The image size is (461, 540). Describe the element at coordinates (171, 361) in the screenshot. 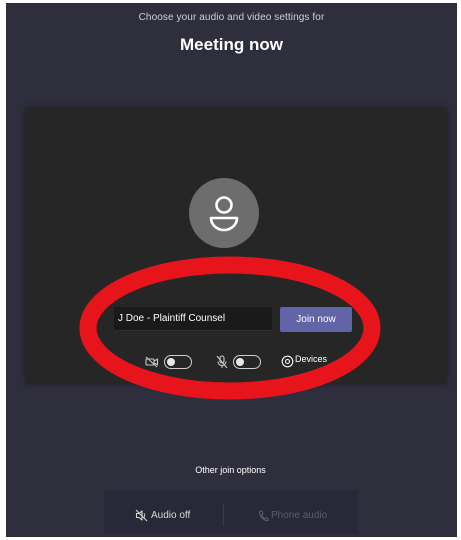

I see `camera-toggle-knob` at that location.